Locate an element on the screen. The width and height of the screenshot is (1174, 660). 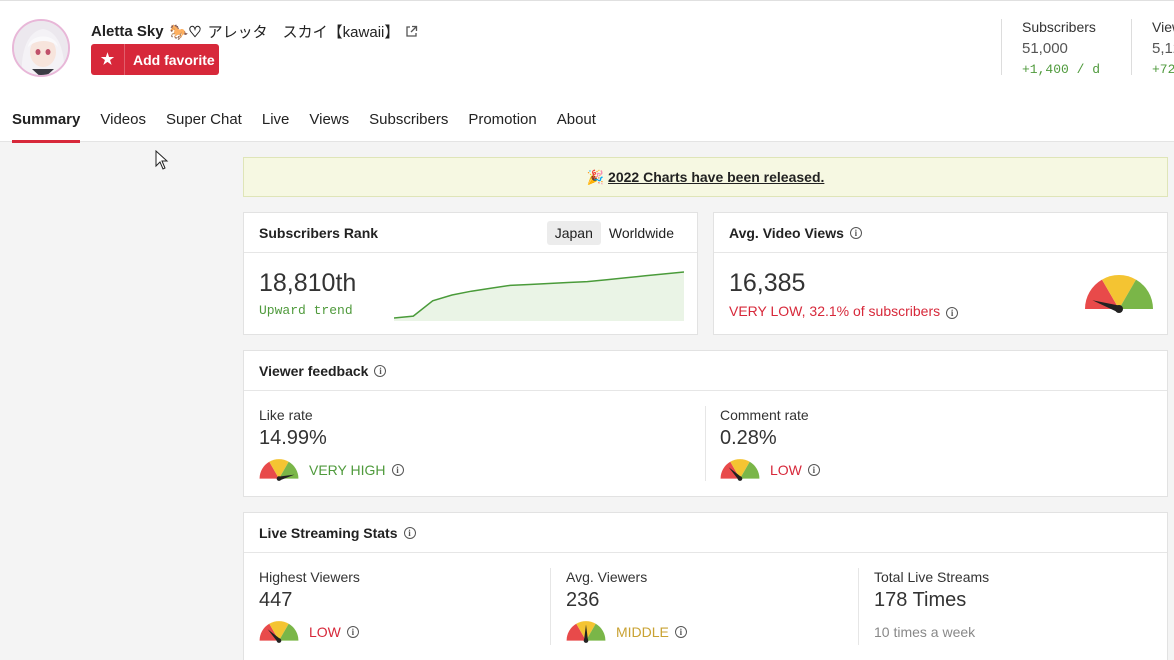
like-rate-gauge-icon is located at coordinates (279, 470).